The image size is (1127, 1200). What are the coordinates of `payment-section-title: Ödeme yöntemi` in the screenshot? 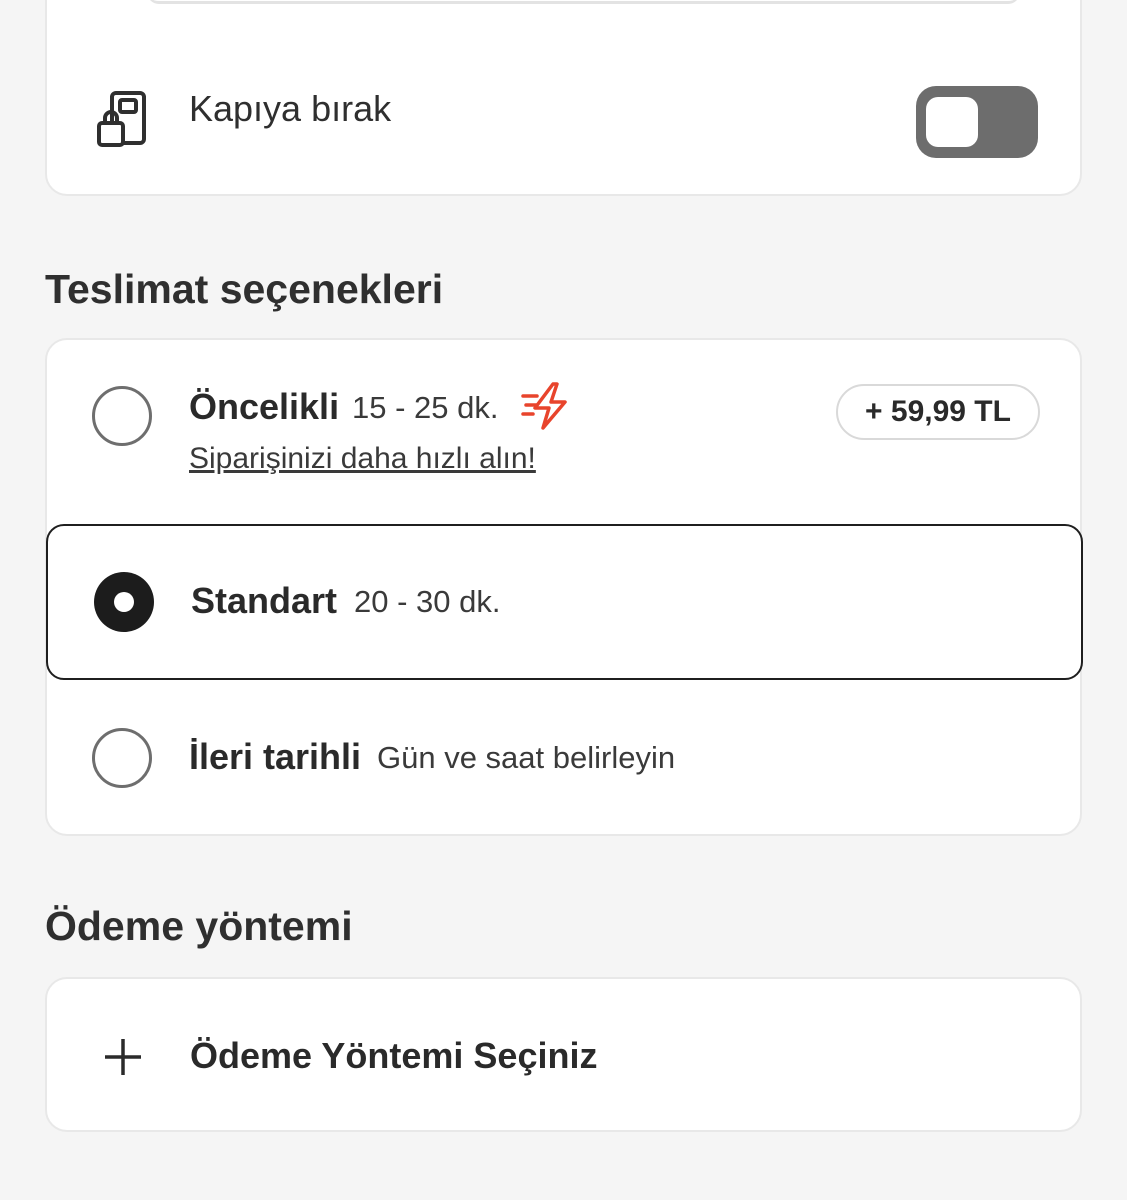 It's located at (199, 926).